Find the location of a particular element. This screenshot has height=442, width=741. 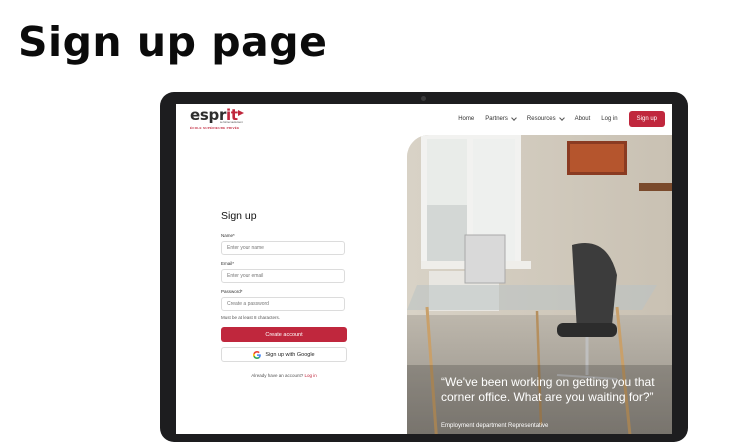

password-label: Password* is located at coordinates (232, 291).